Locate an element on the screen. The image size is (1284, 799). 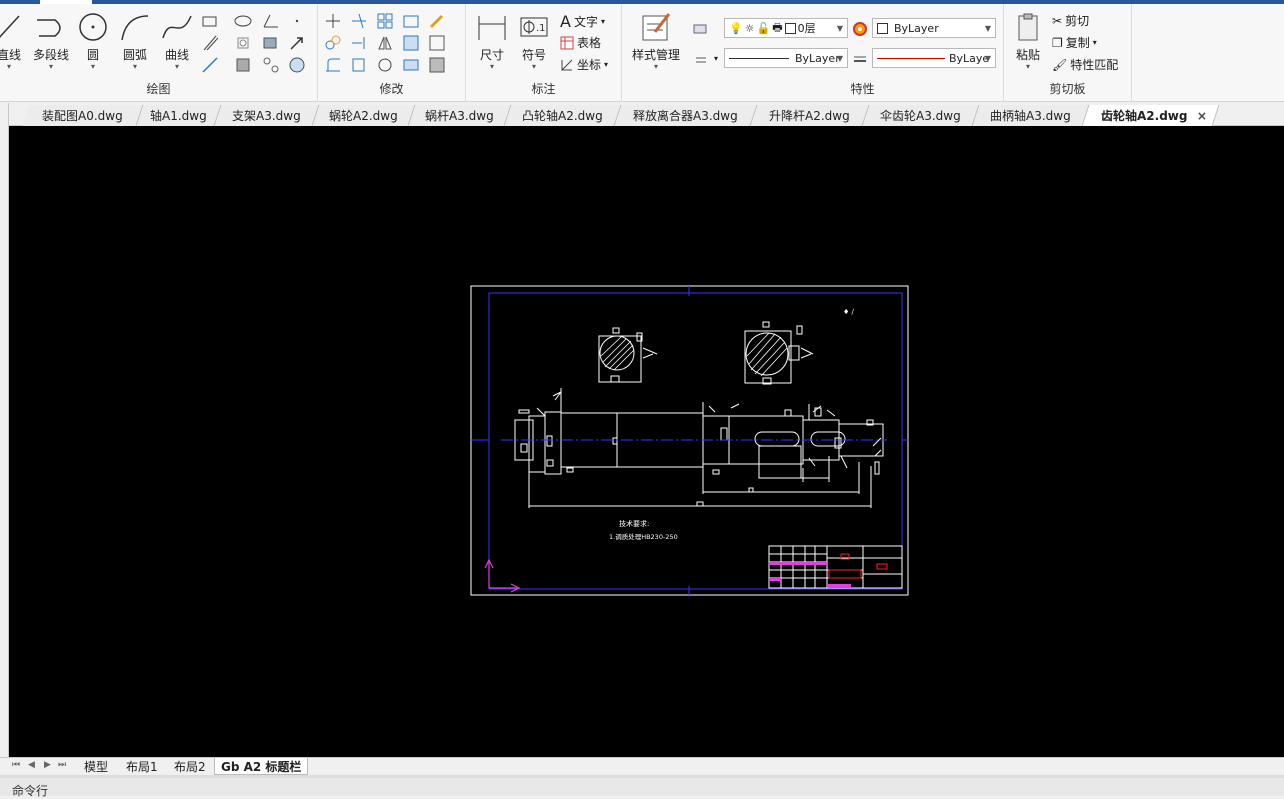
rotate-icon is located at coordinates (385, 65).